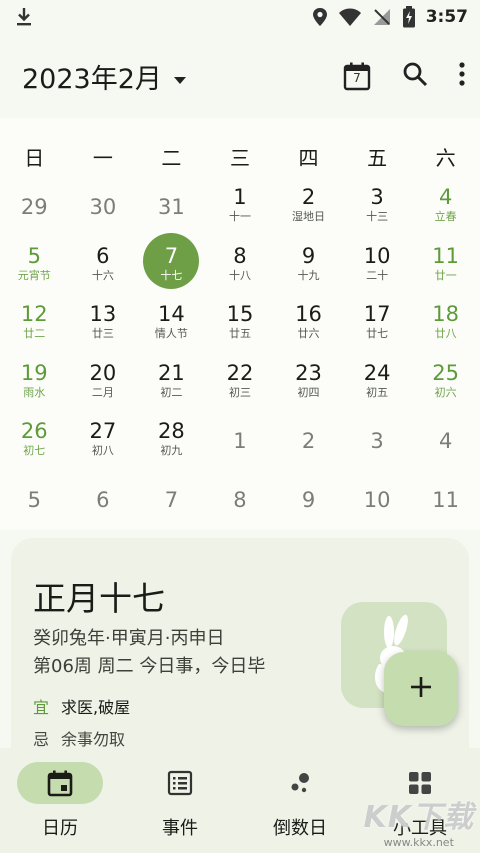 Image resolution: width=480 pixels, height=853 pixels. I want to click on day-cell: 7, so click(171, 502).